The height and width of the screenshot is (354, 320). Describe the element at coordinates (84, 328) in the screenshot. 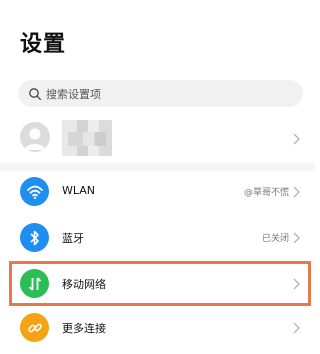

I see `settings-item-label: 更多连接` at that location.